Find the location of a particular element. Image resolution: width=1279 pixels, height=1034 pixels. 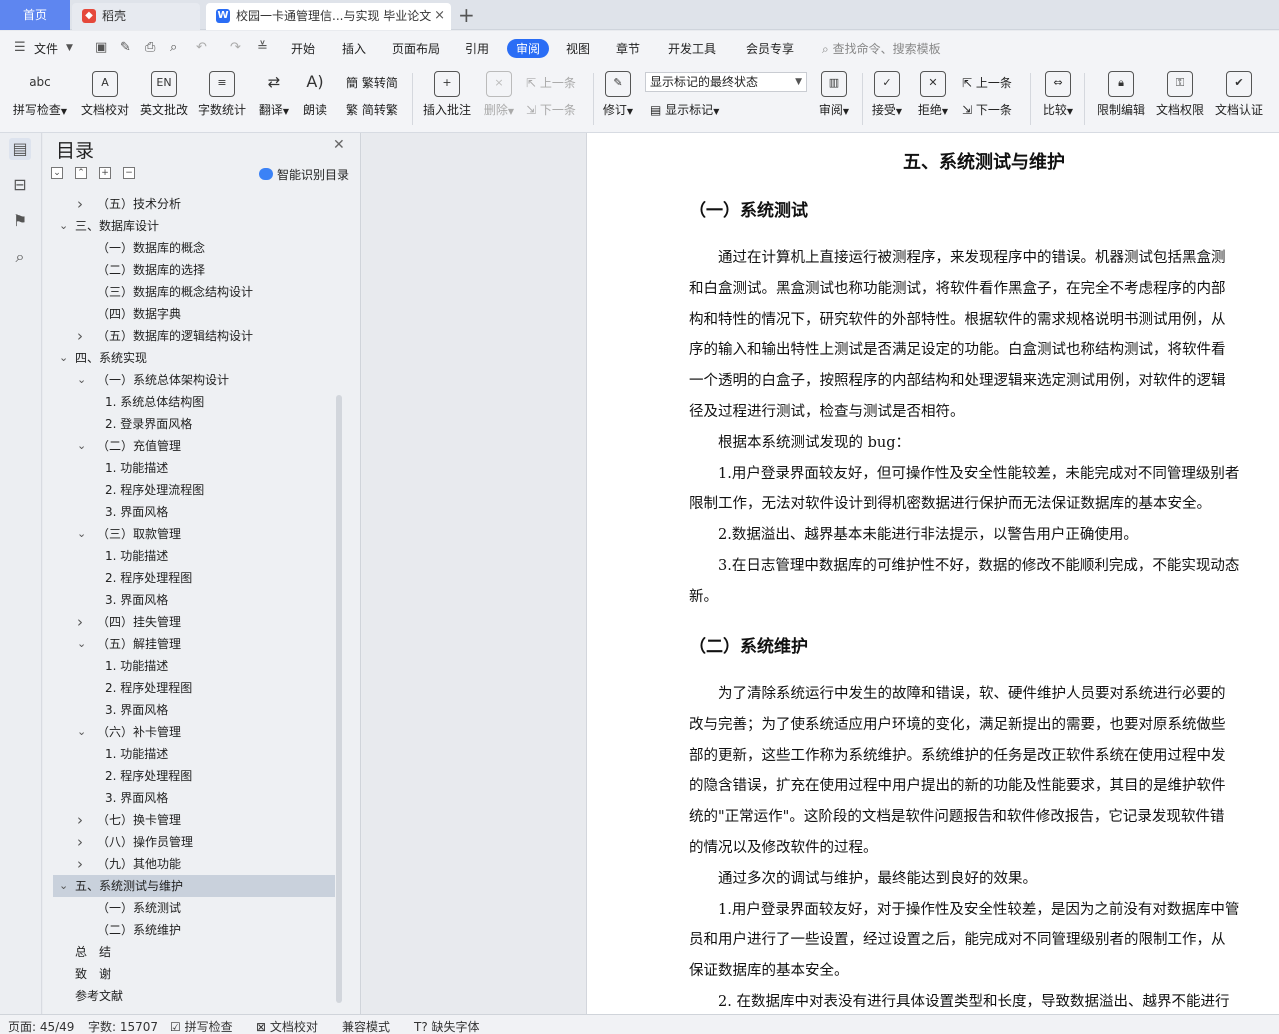

read-aloud-button: A) 朗读 is located at coordinates (315, 94).